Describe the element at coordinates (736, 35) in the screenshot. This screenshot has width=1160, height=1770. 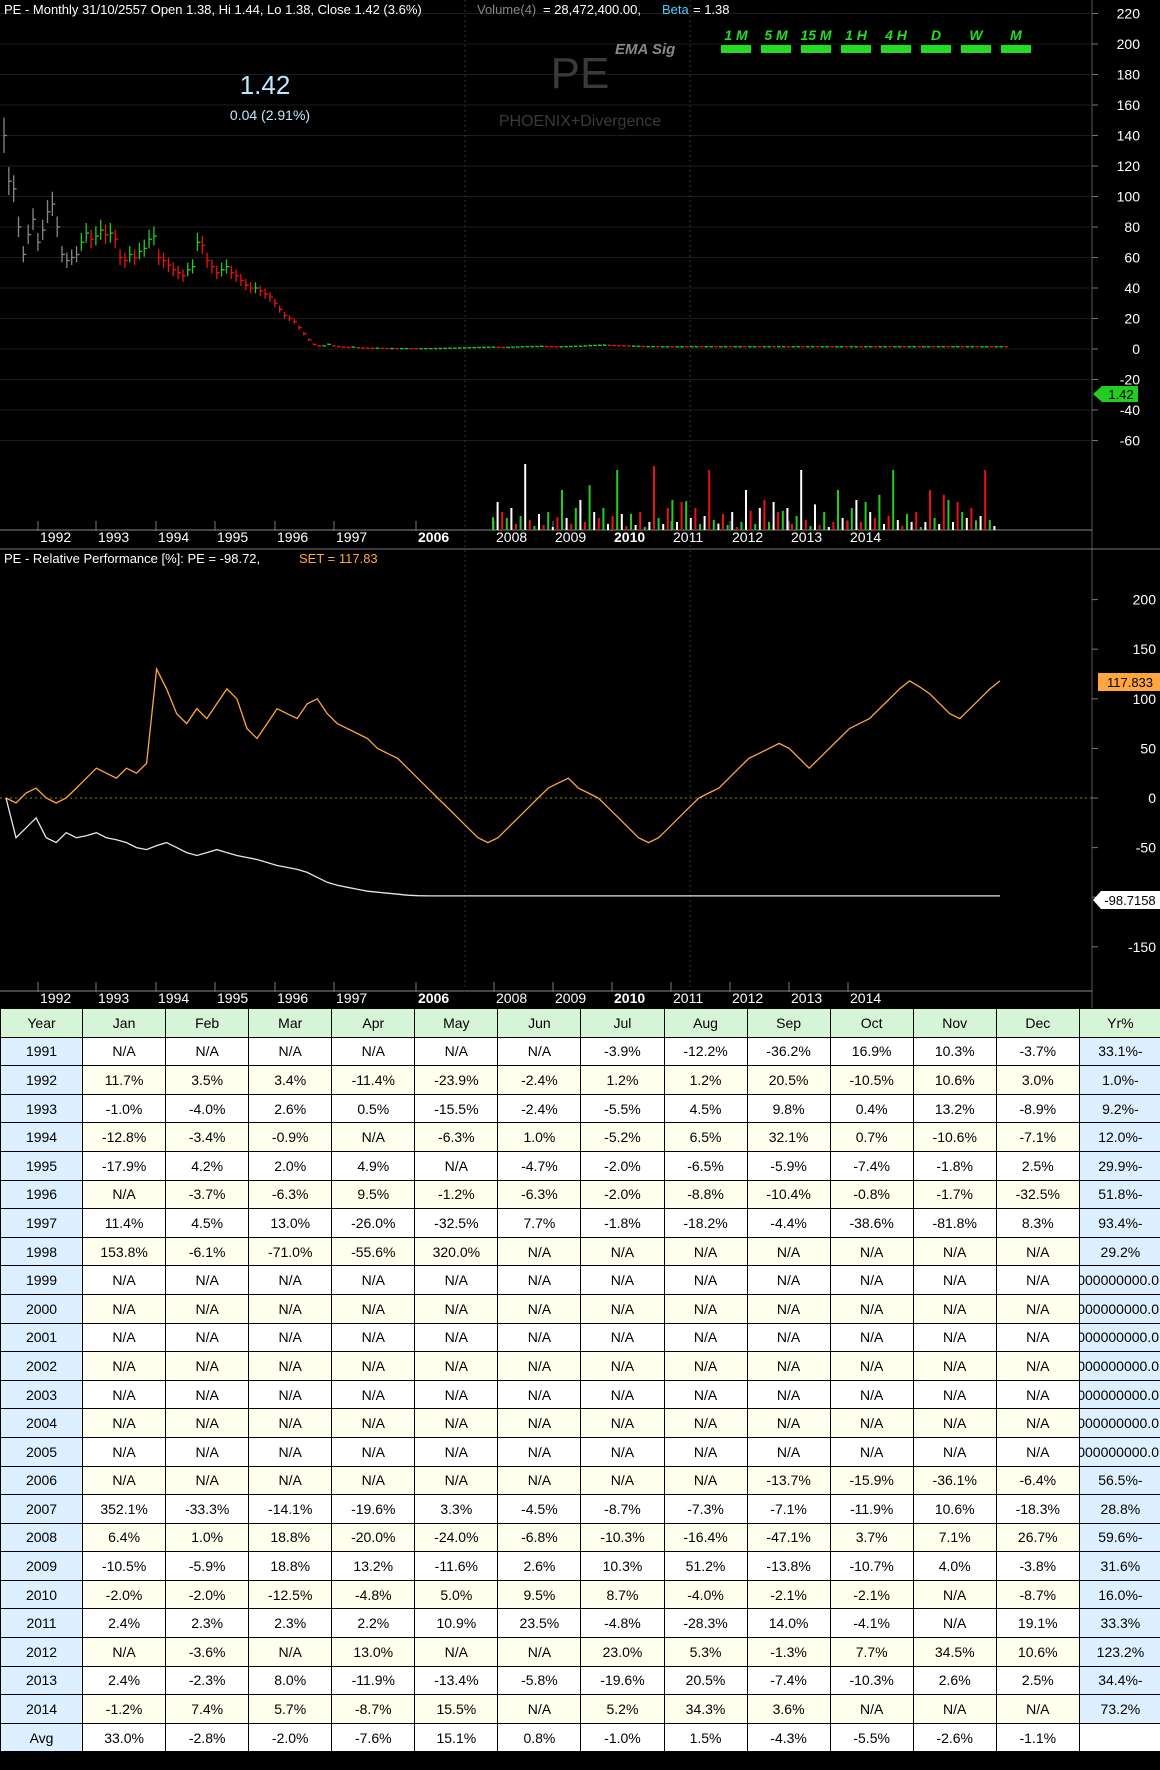
I see `timeframe-label: 1 M` at that location.